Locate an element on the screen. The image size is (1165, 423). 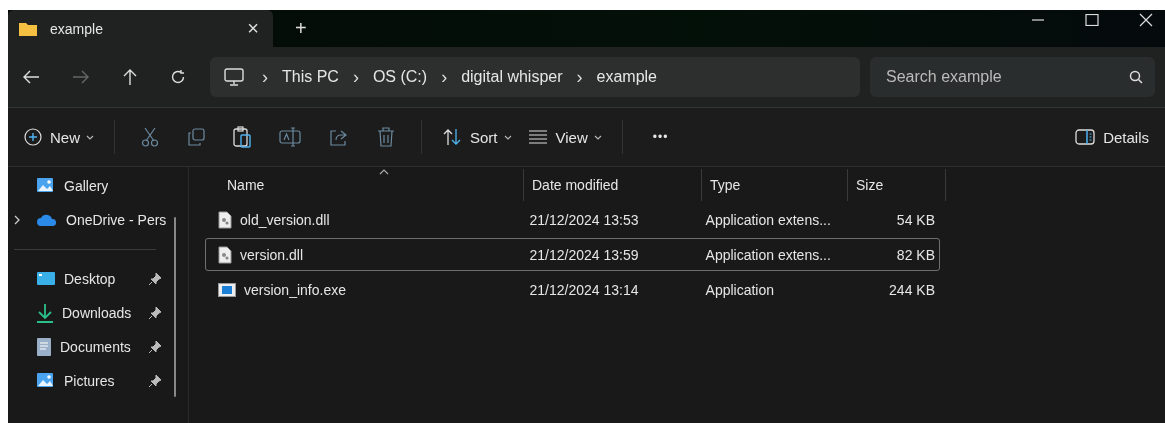
address-bar: › This PC › OS (C:) › digital whisper › example is located at coordinates (535, 77).